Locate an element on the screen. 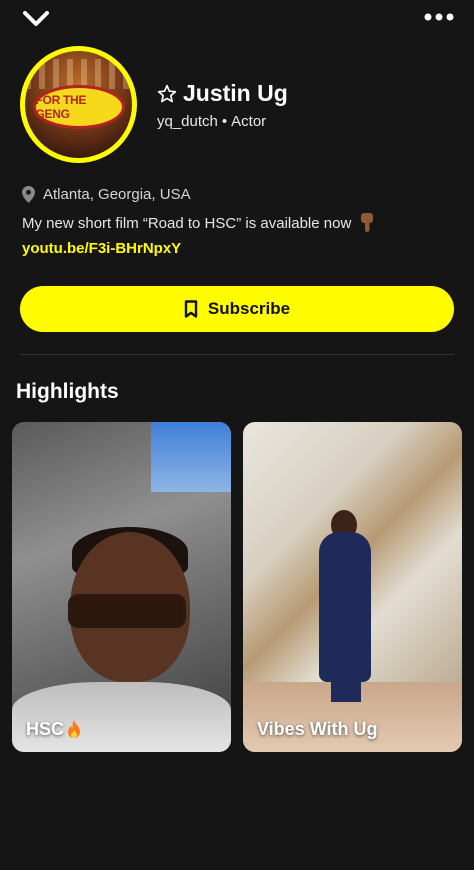 This screenshot has height=870, width=474. top-bar is located at coordinates (237, 20).